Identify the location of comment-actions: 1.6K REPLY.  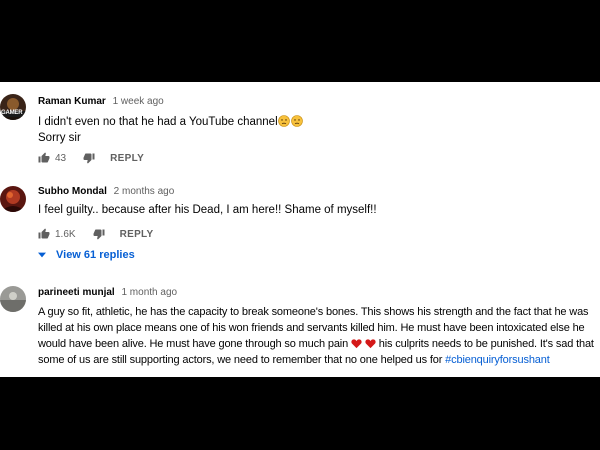
(96, 234).